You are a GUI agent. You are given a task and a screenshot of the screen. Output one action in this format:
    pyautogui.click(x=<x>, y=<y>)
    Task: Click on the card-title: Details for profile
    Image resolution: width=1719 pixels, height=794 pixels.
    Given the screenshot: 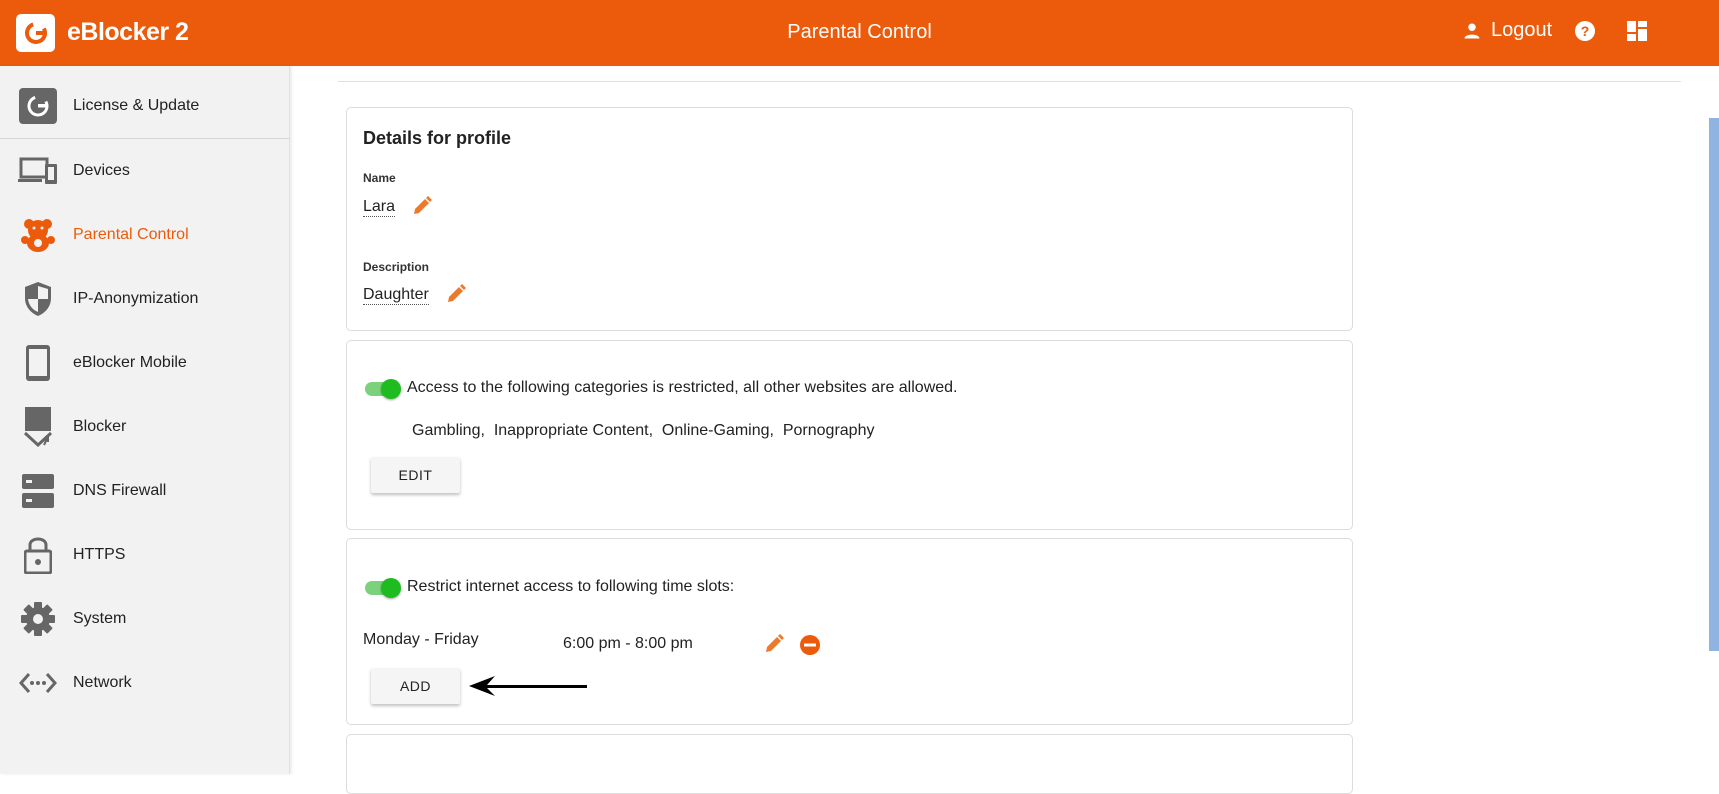 What is the action you would take?
    pyautogui.click(x=437, y=138)
    